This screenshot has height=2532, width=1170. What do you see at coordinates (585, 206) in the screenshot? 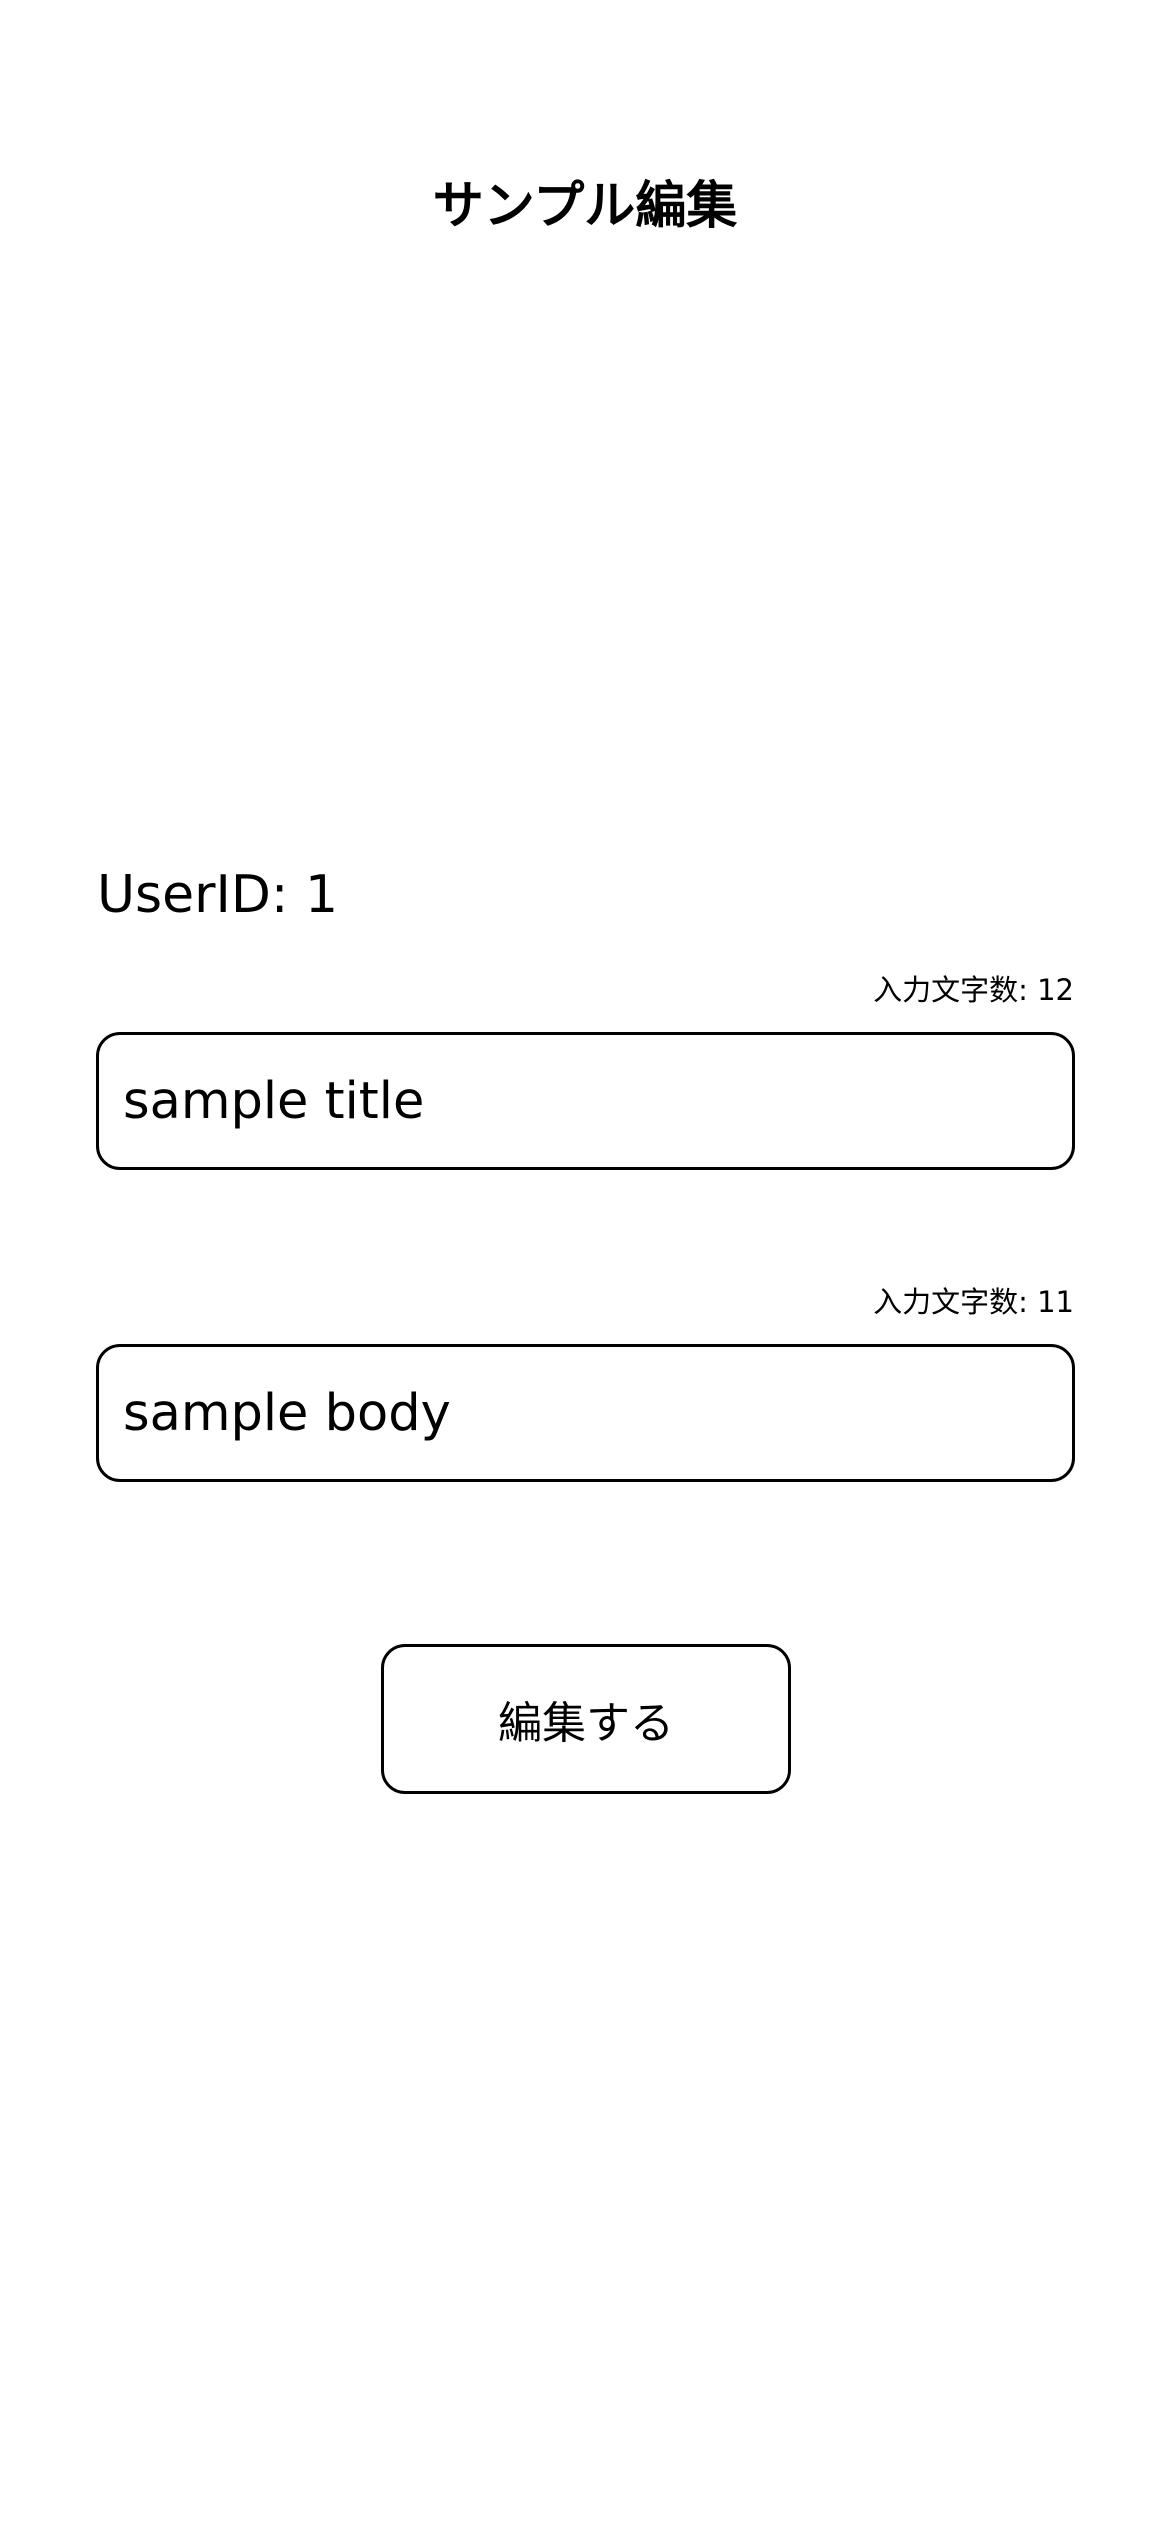
I see `nav-title: サンプル編集` at bounding box center [585, 206].